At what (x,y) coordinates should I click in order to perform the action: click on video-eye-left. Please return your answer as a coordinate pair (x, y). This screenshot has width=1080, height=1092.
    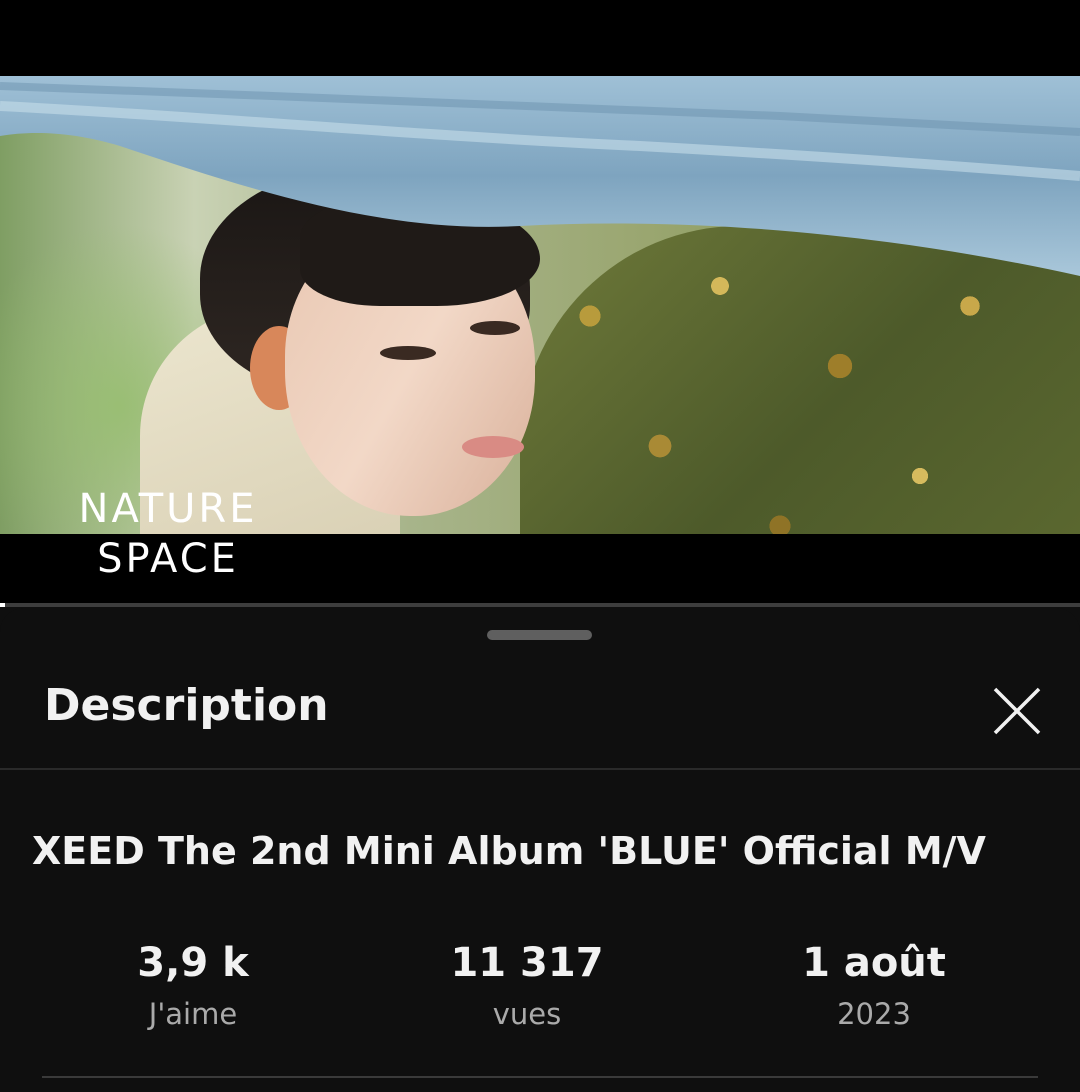
    Looking at the image, I should click on (408, 353).